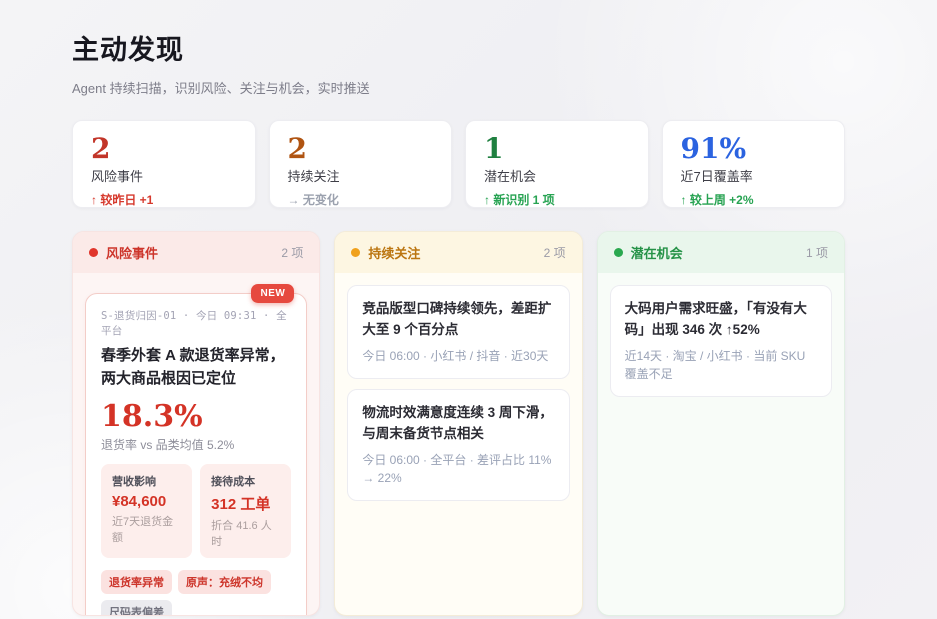 The image size is (937, 619). What do you see at coordinates (356, 252) in the screenshot?
I see `watch-dot-icon` at bounding box center [356, 252].